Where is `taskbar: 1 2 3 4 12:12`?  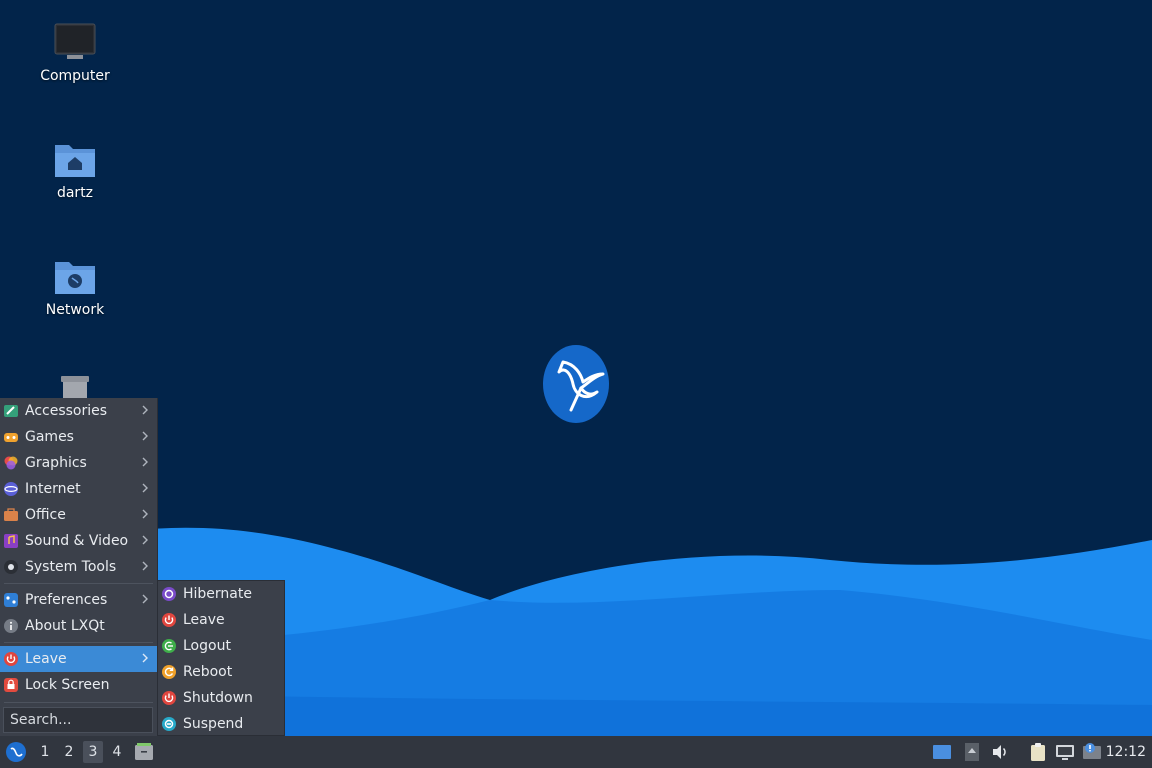
taskbar: 1 2 3 4 12:12 is located at coordinates (576, 752).